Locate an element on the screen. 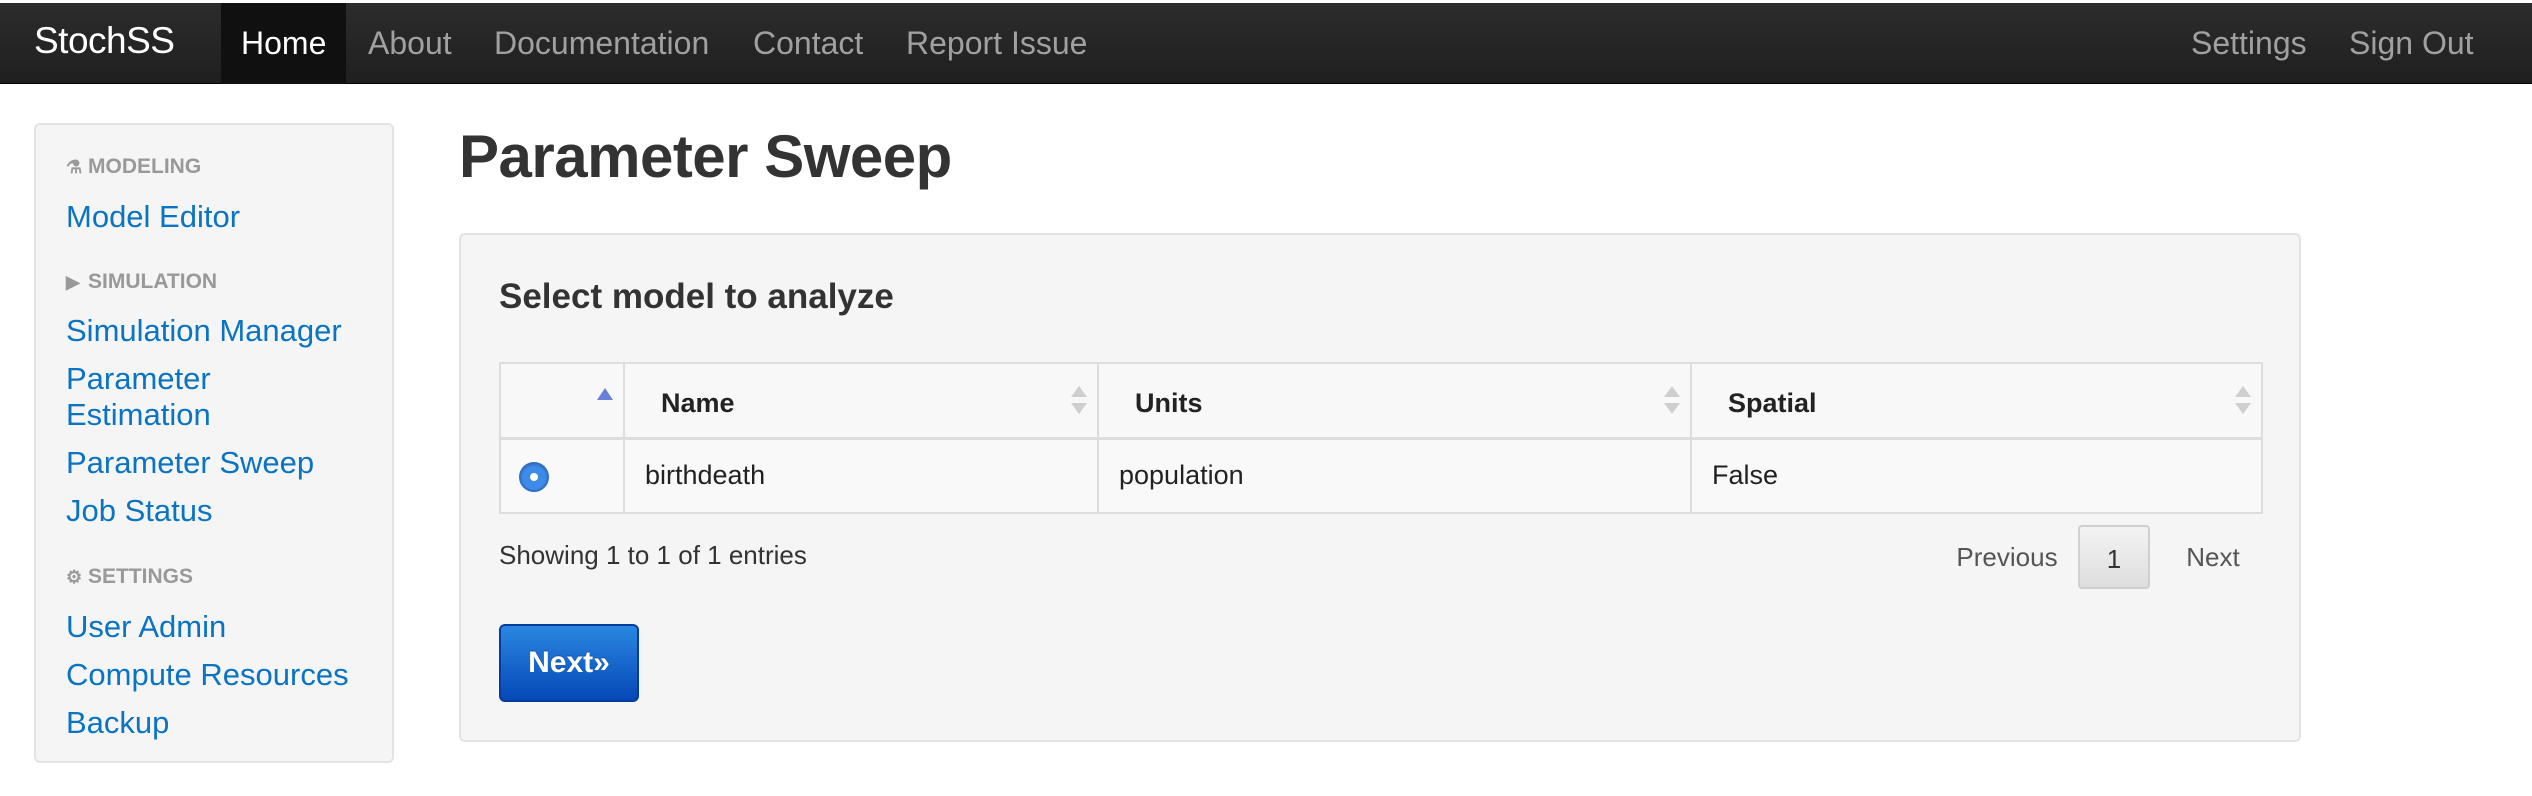 The image size is (2532, 796). table-row: birthdeath population False is located at coordinates (1381, 476).